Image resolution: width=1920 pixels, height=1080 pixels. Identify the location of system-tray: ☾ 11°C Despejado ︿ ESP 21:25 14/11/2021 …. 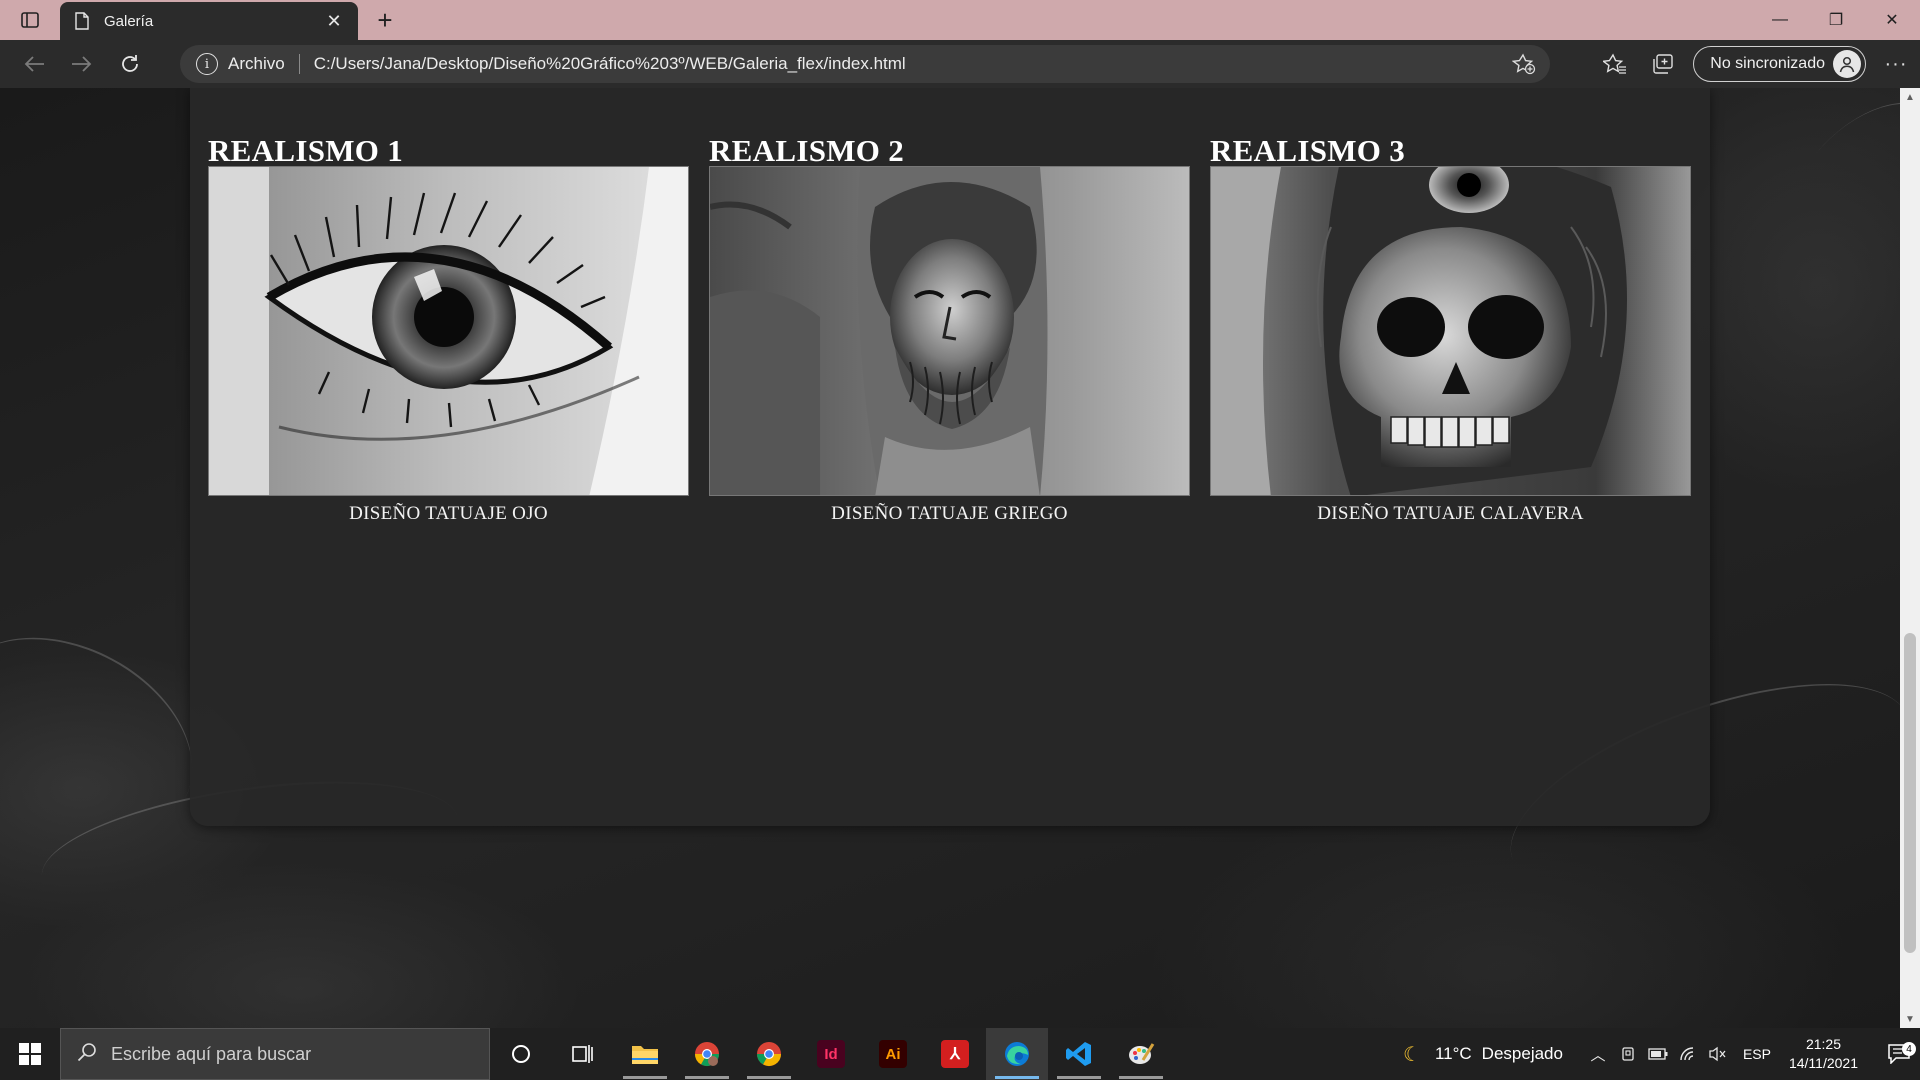
(1661, 1054).